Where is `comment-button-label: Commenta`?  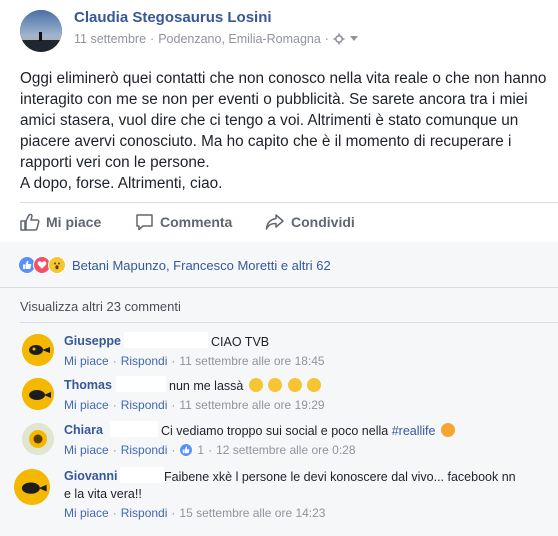
comment-button-label: Commenta is located at coordinates (196, 222).